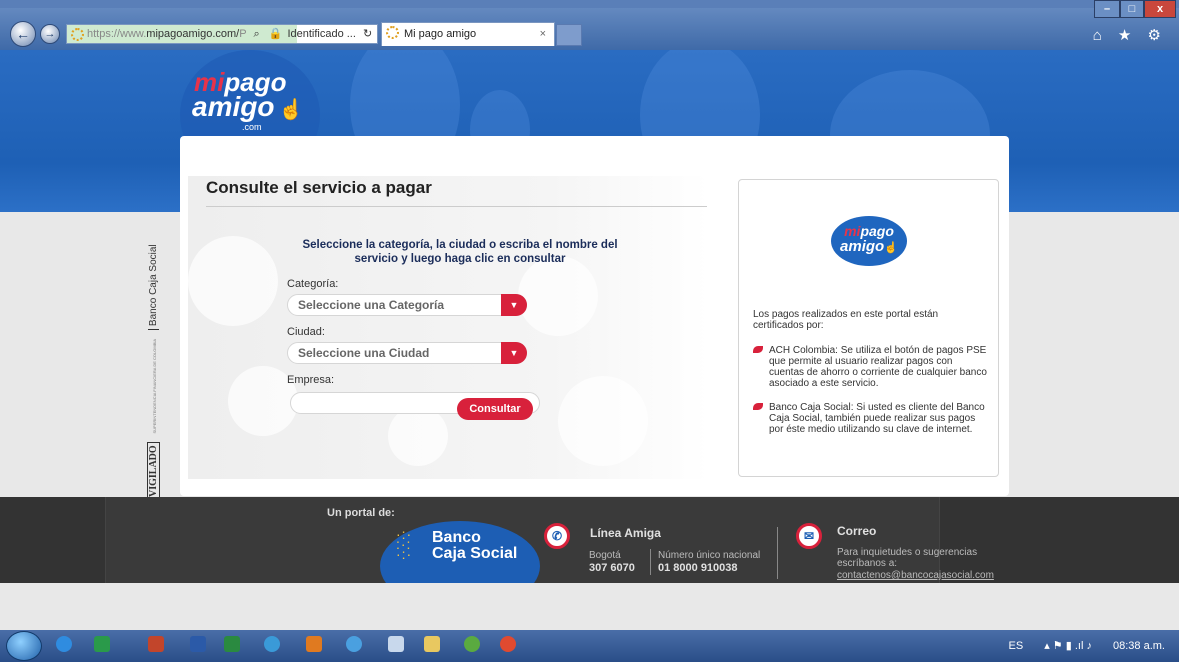 This screenshot has height=662, width=1179. Describe the element at coordinates (313, 284) in the screenshot. I see `category-label: Categoría:` at that location.